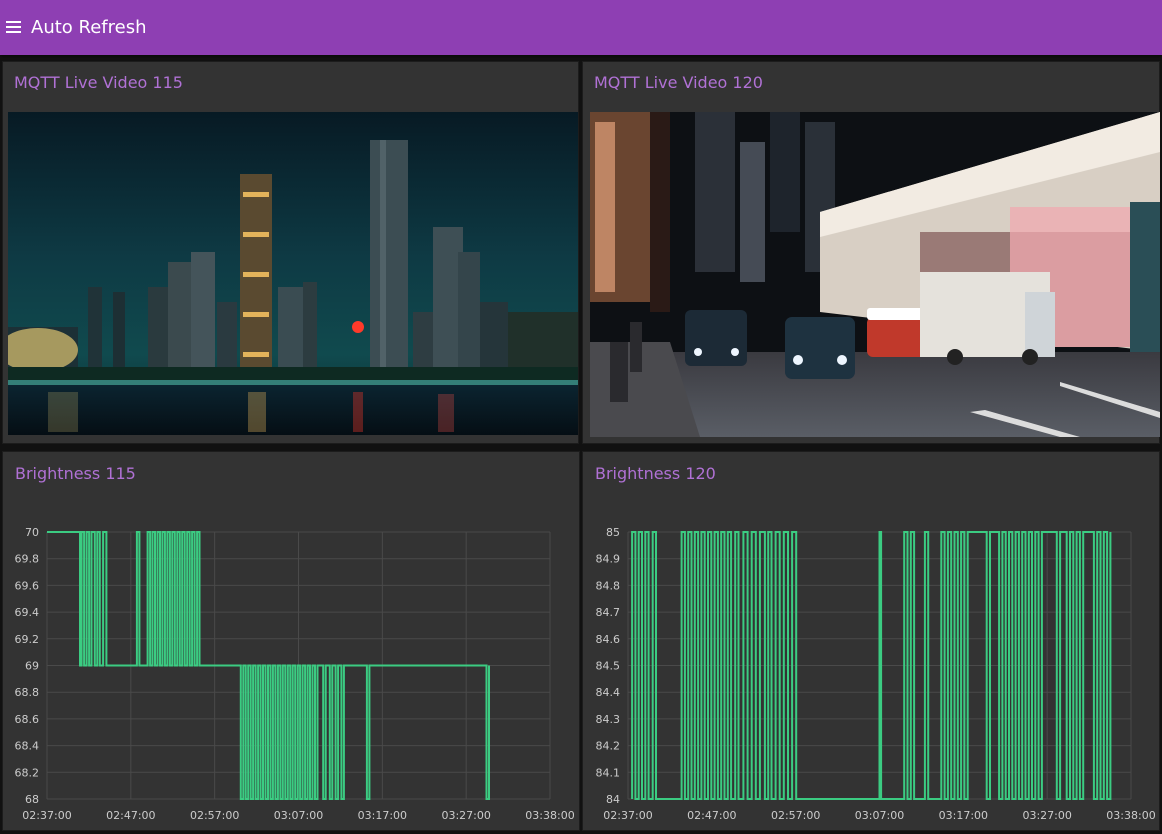 The image size is (1162, 834). What do you see at coordinates (98, 82) in the screenshot?
I see `video-card-title: MQTT Live Video 115` at bounding box center [98, 82].